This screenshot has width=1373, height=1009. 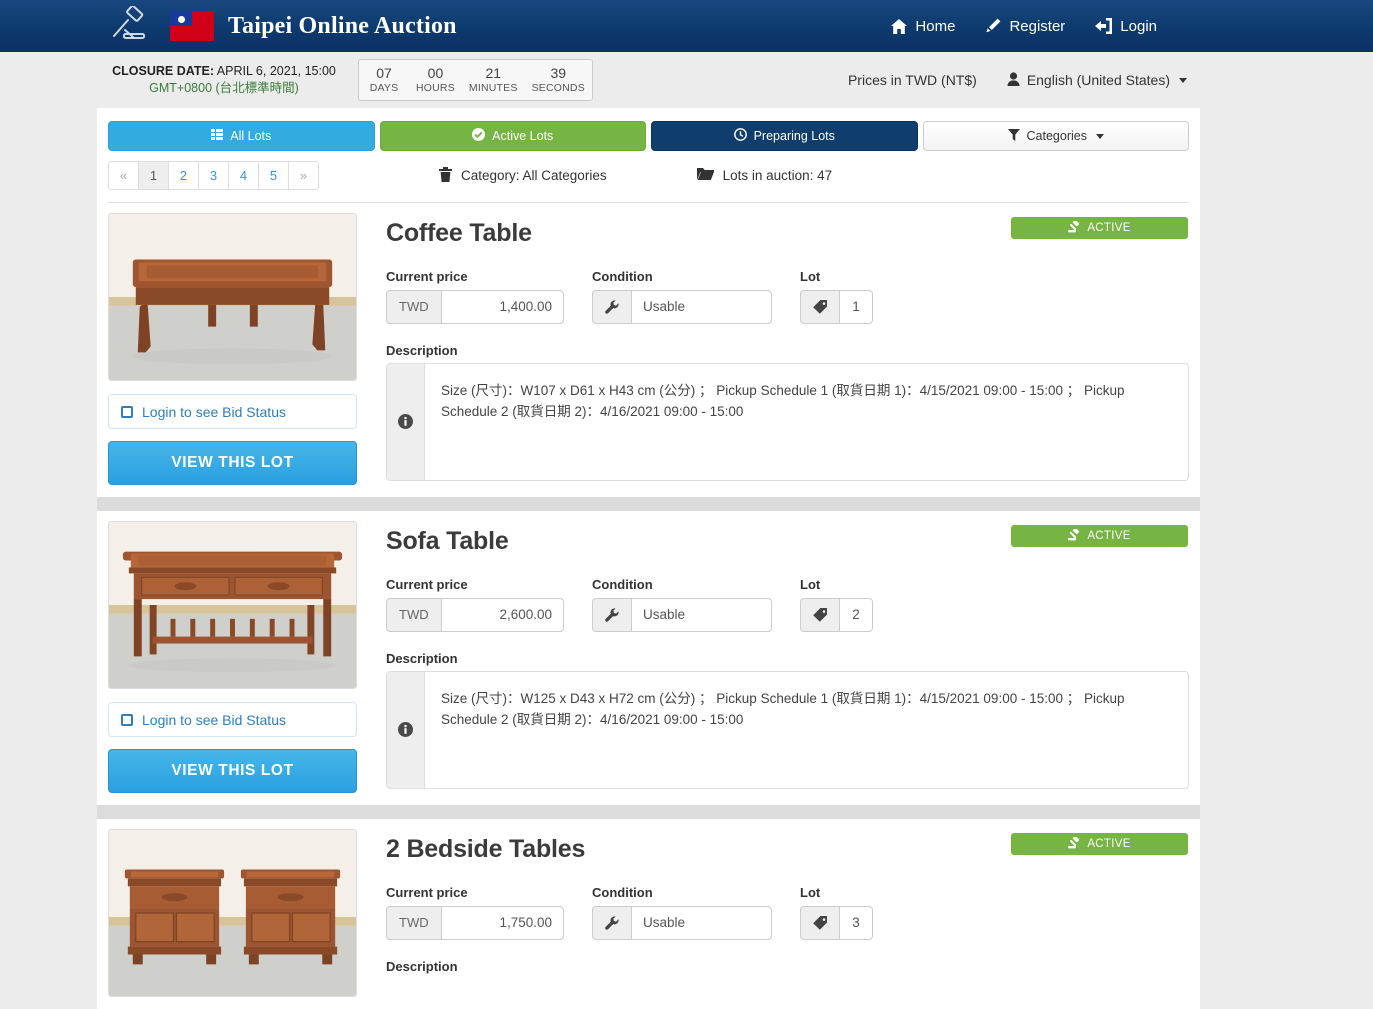 I want to click on tab-active-lots-label: Active Lots, so click(x=523, y=136).